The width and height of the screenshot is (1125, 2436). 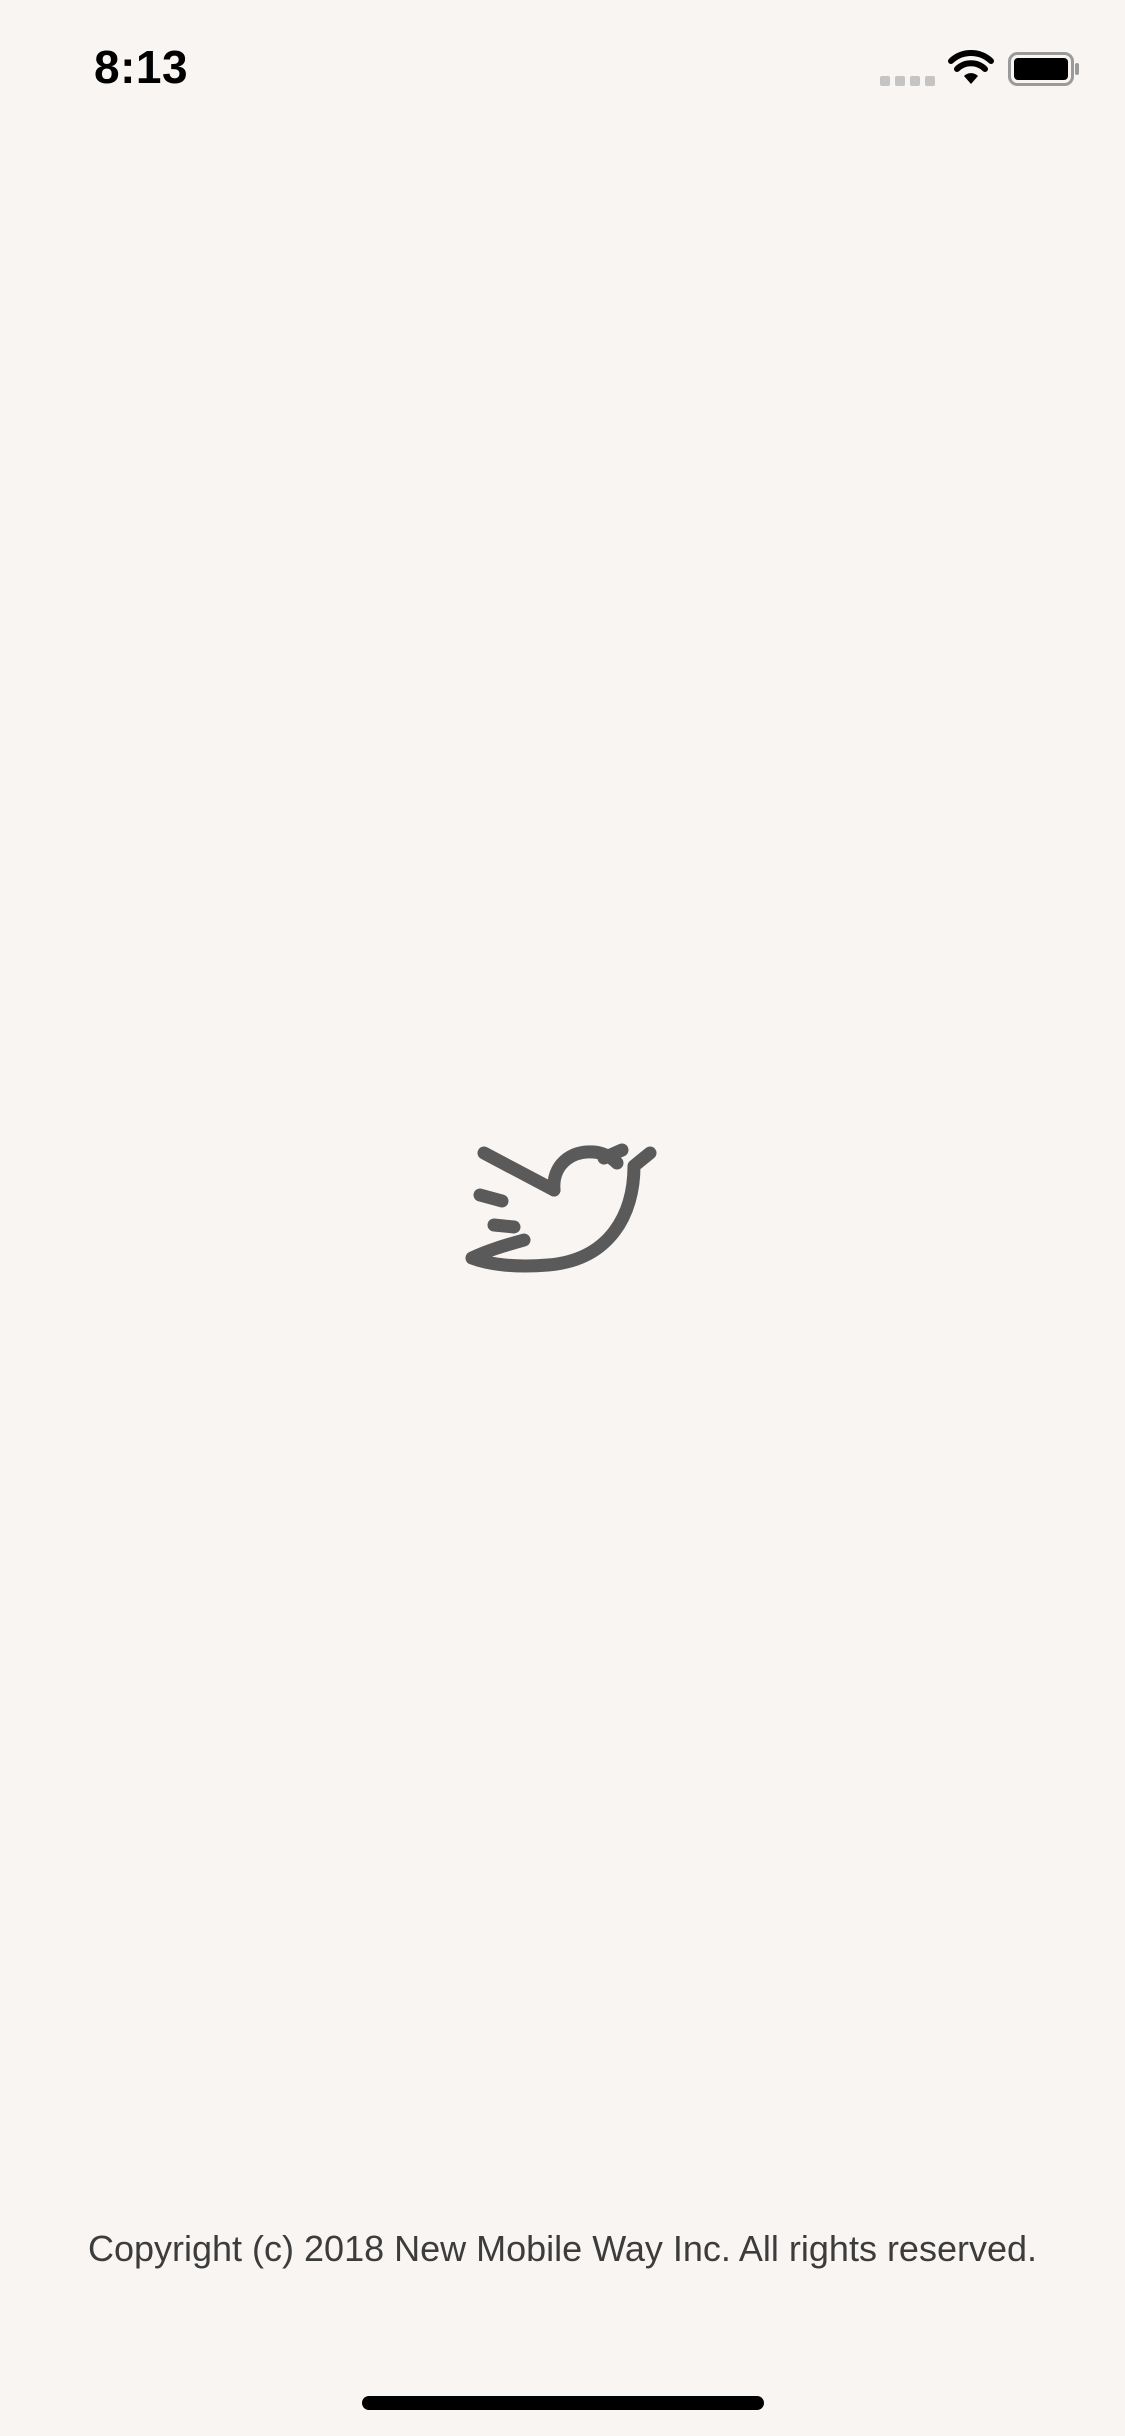 I want to click on bird-logo-icon, so click(x=561, y=1208).